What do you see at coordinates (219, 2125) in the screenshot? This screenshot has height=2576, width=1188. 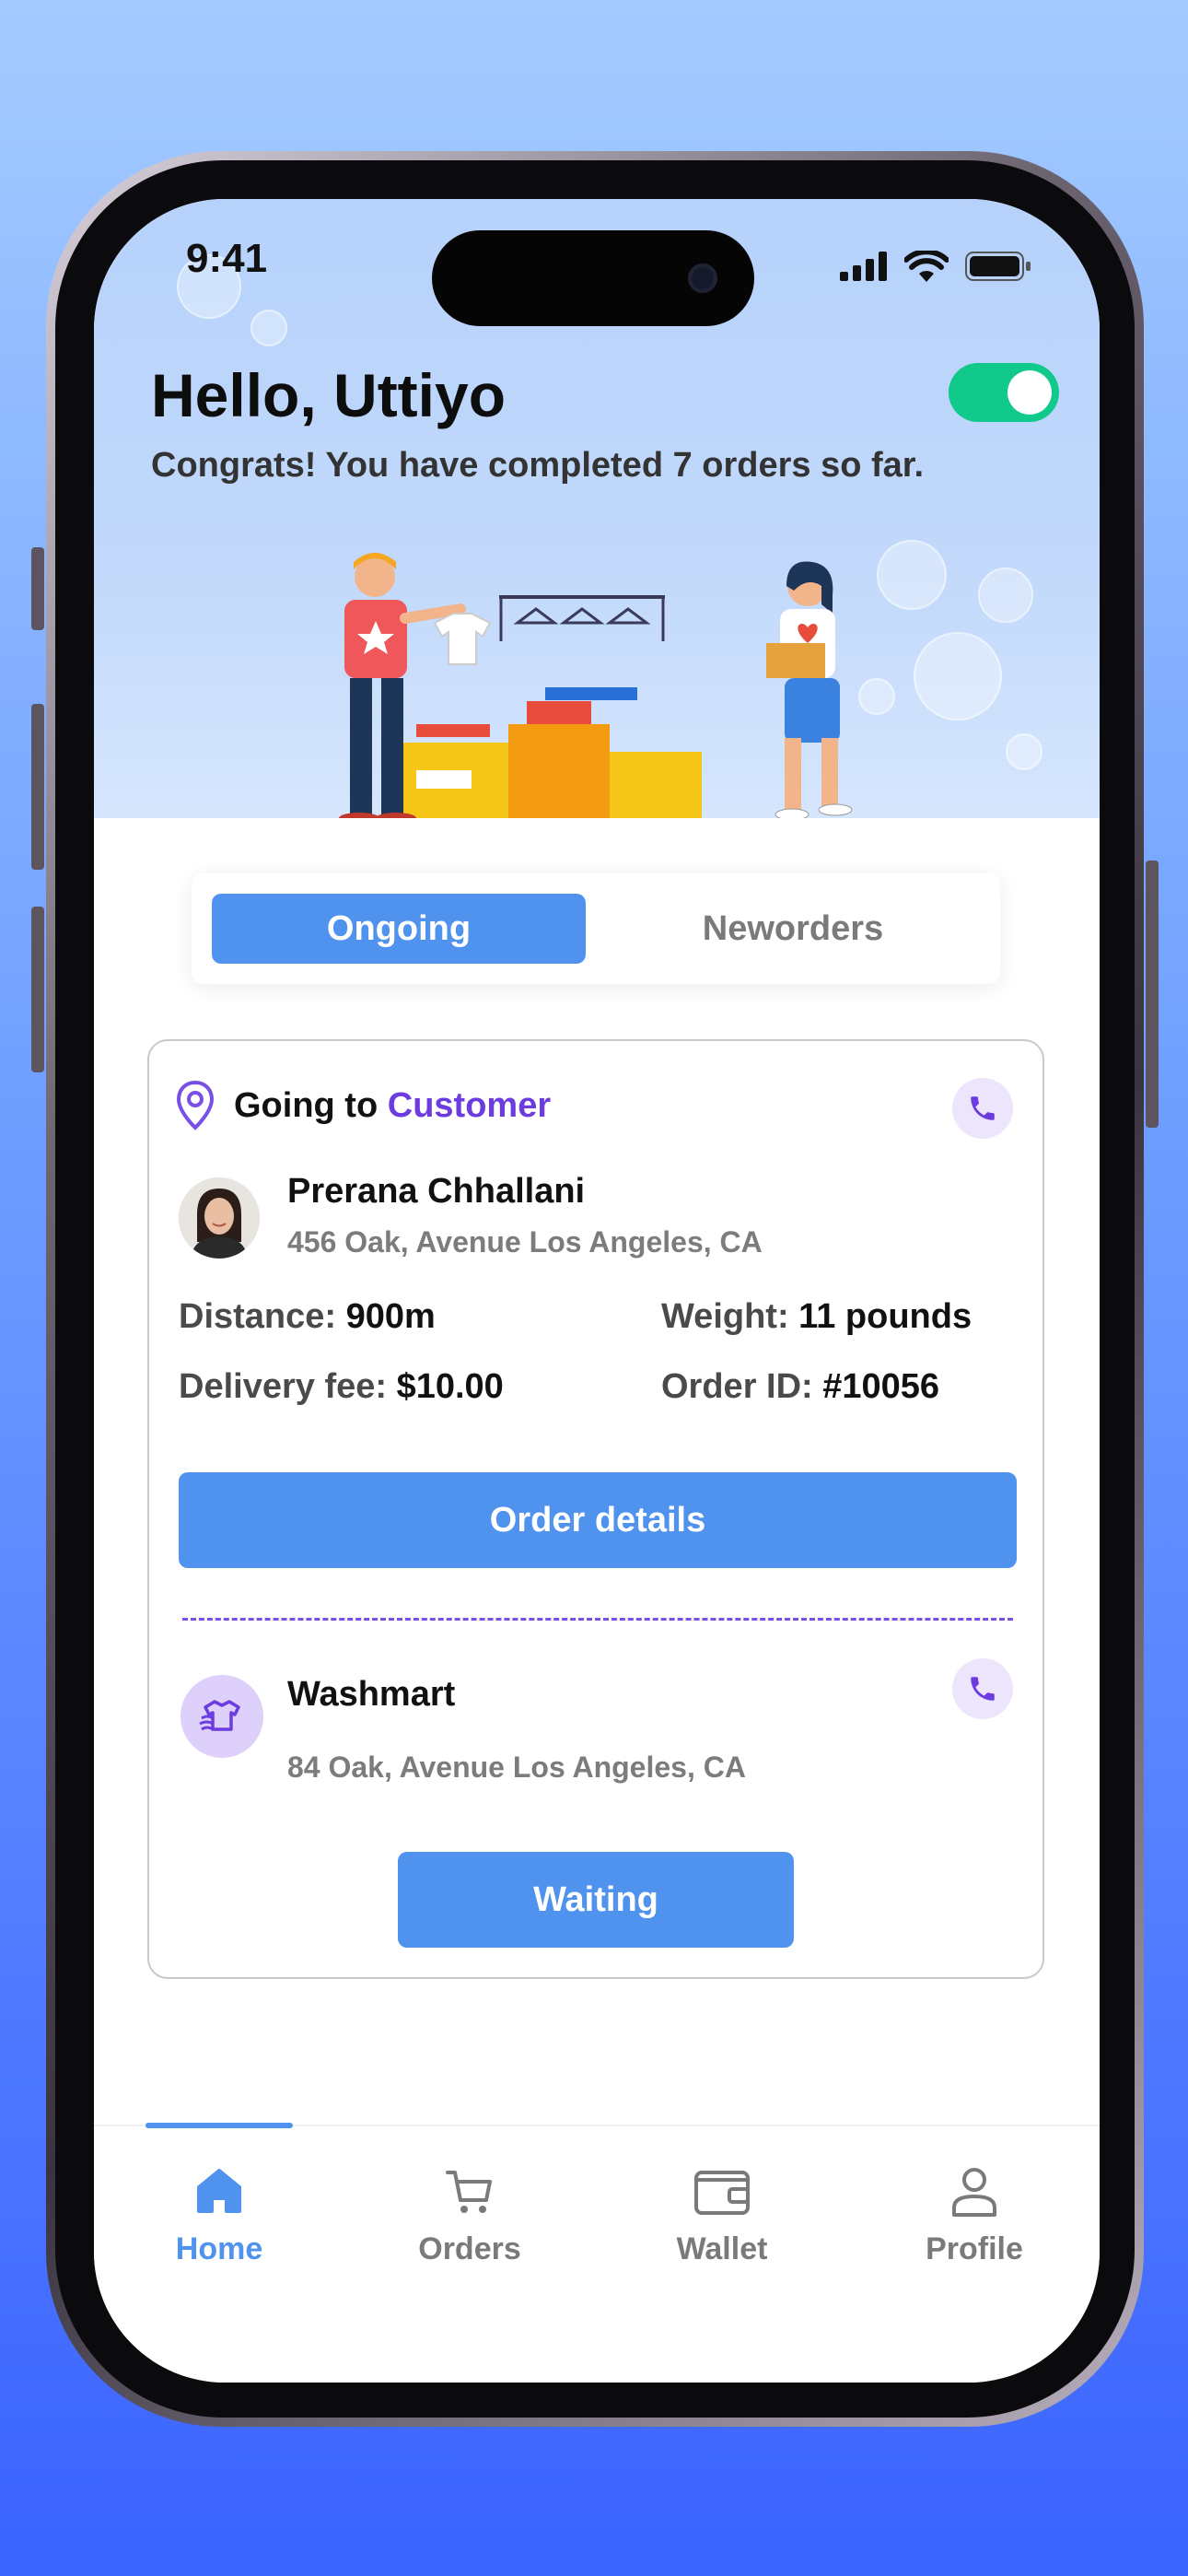 I see `active-tab-indicator` at bounding box center [219, 2125].